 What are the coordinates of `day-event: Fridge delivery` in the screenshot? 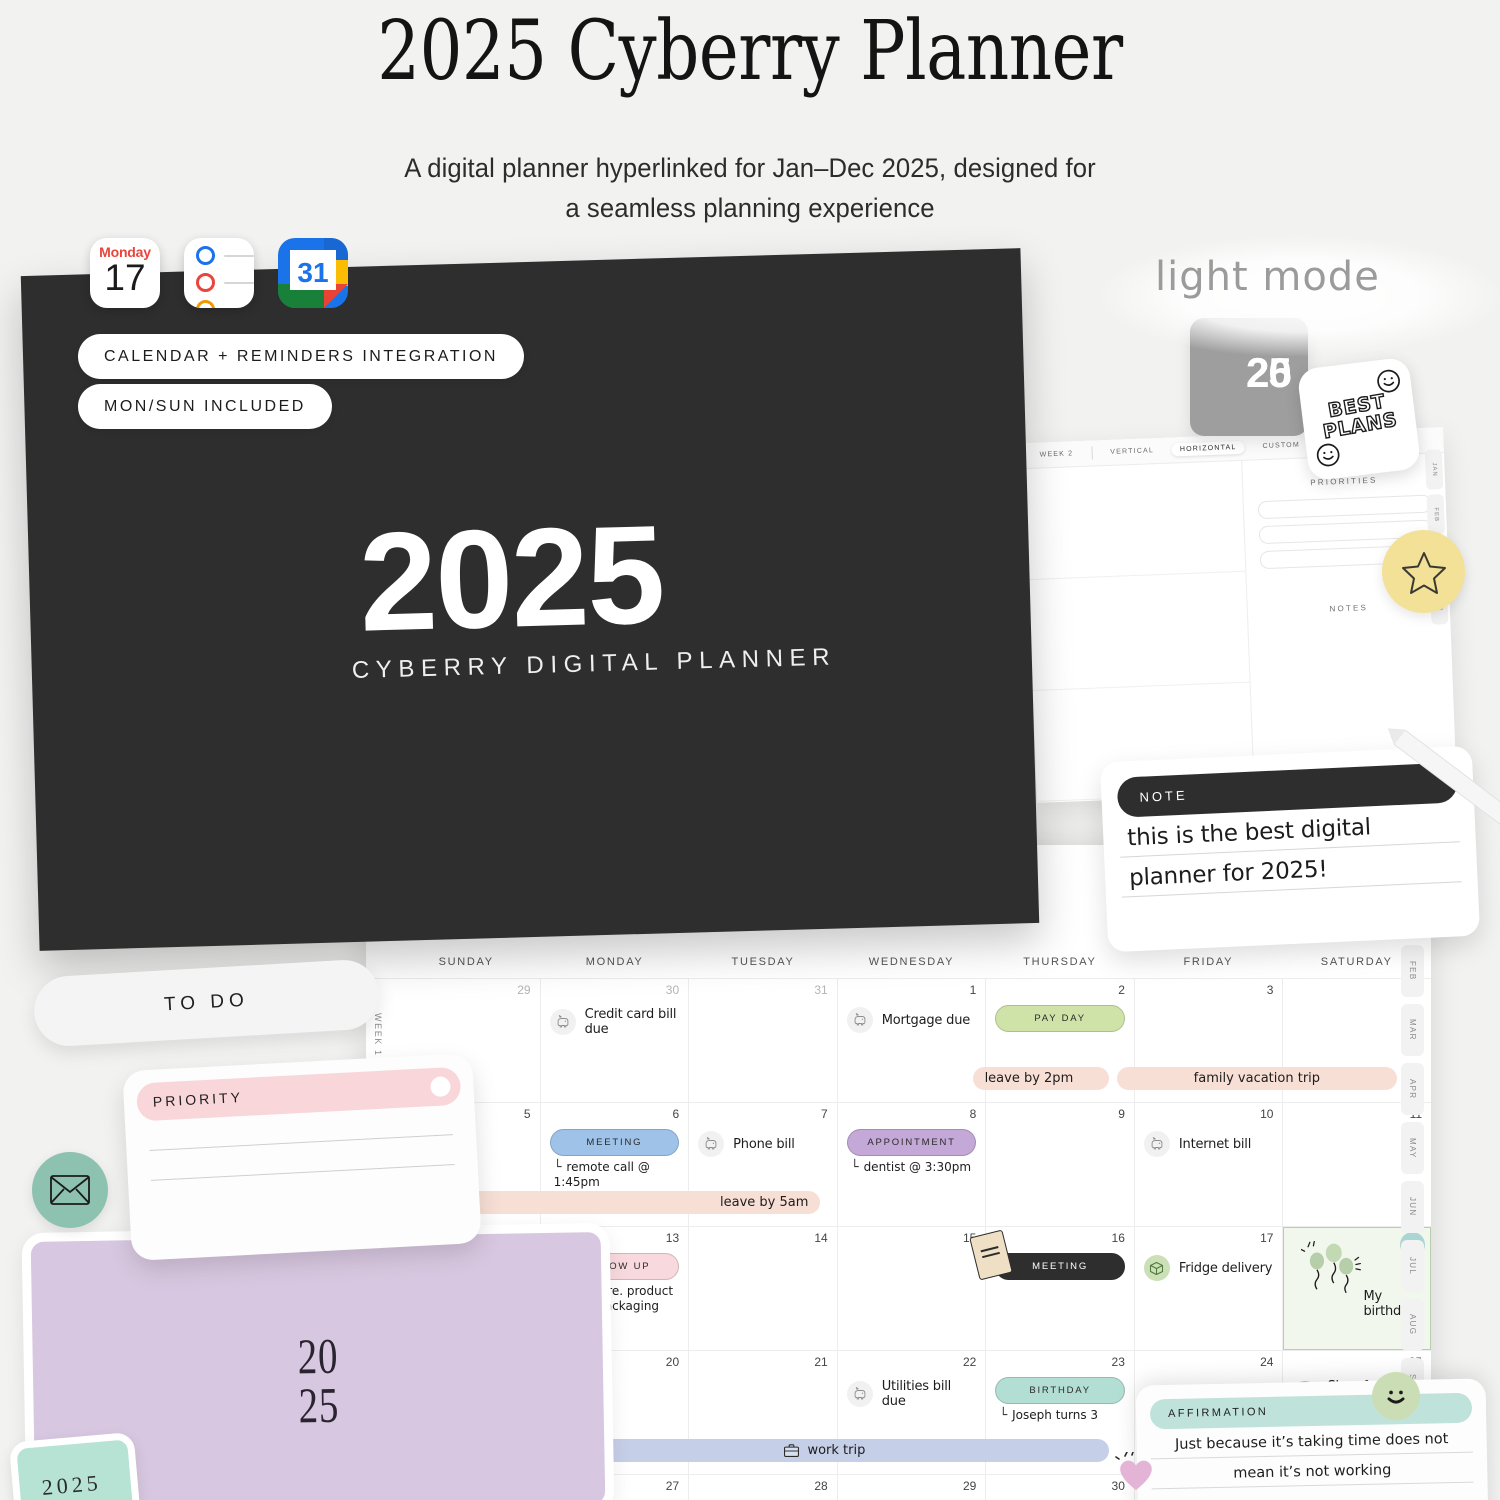 It's located at (1208, 1268).